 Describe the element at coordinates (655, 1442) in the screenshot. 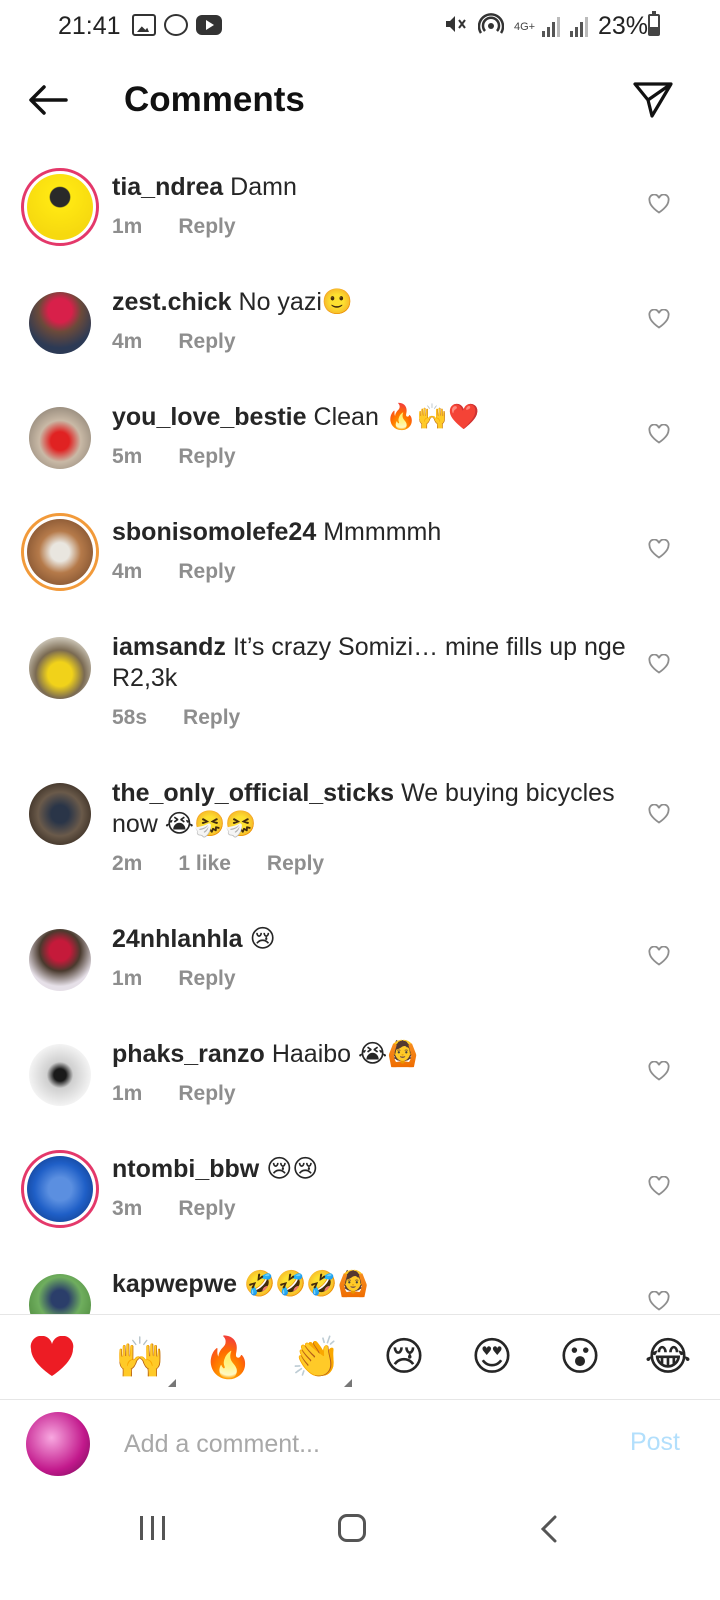

I see `post-button: Post` at that location.